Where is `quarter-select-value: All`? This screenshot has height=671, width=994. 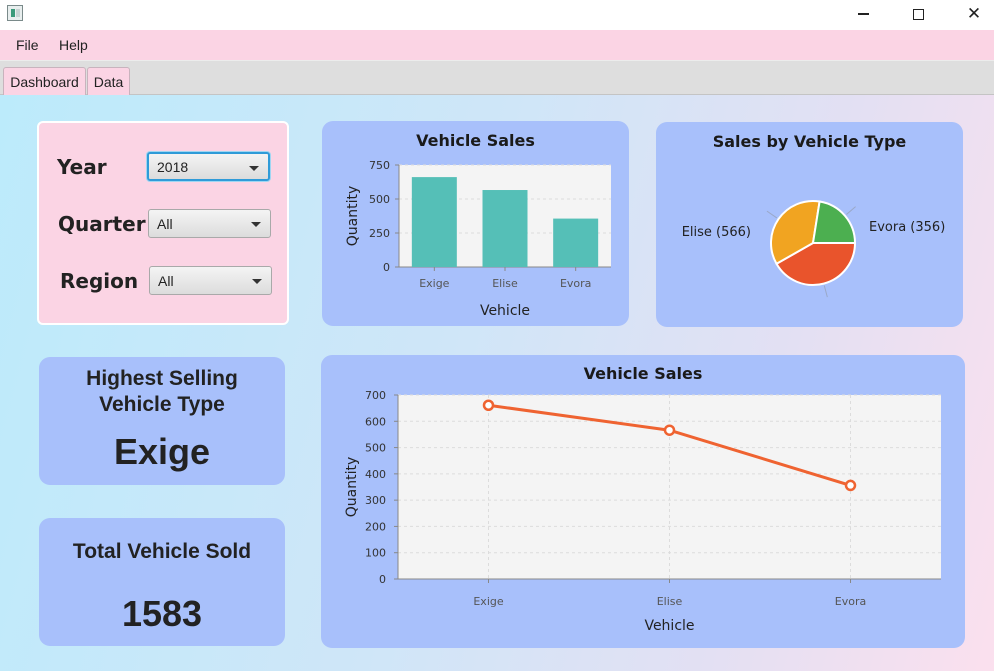
quarter-select-value: All is located at coordinates (165, 223).